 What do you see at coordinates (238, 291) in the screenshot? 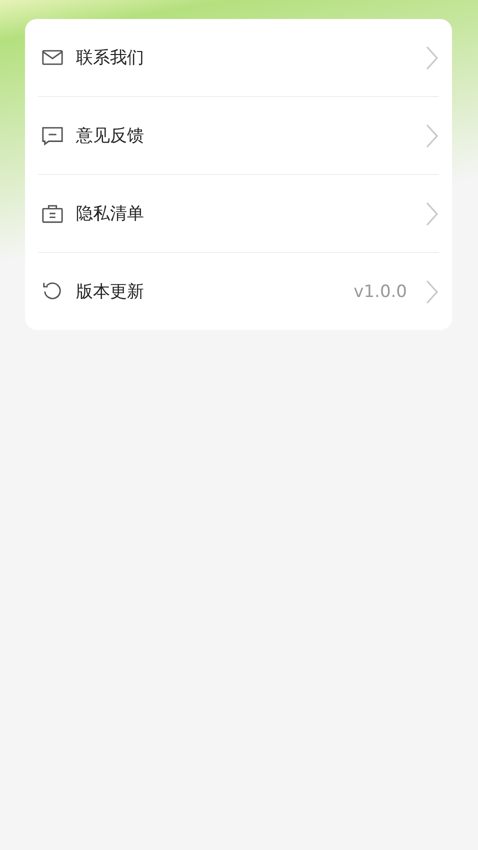
I see `menu-item: 版本更新 v1.0.0` at bounding box center [238, 291].